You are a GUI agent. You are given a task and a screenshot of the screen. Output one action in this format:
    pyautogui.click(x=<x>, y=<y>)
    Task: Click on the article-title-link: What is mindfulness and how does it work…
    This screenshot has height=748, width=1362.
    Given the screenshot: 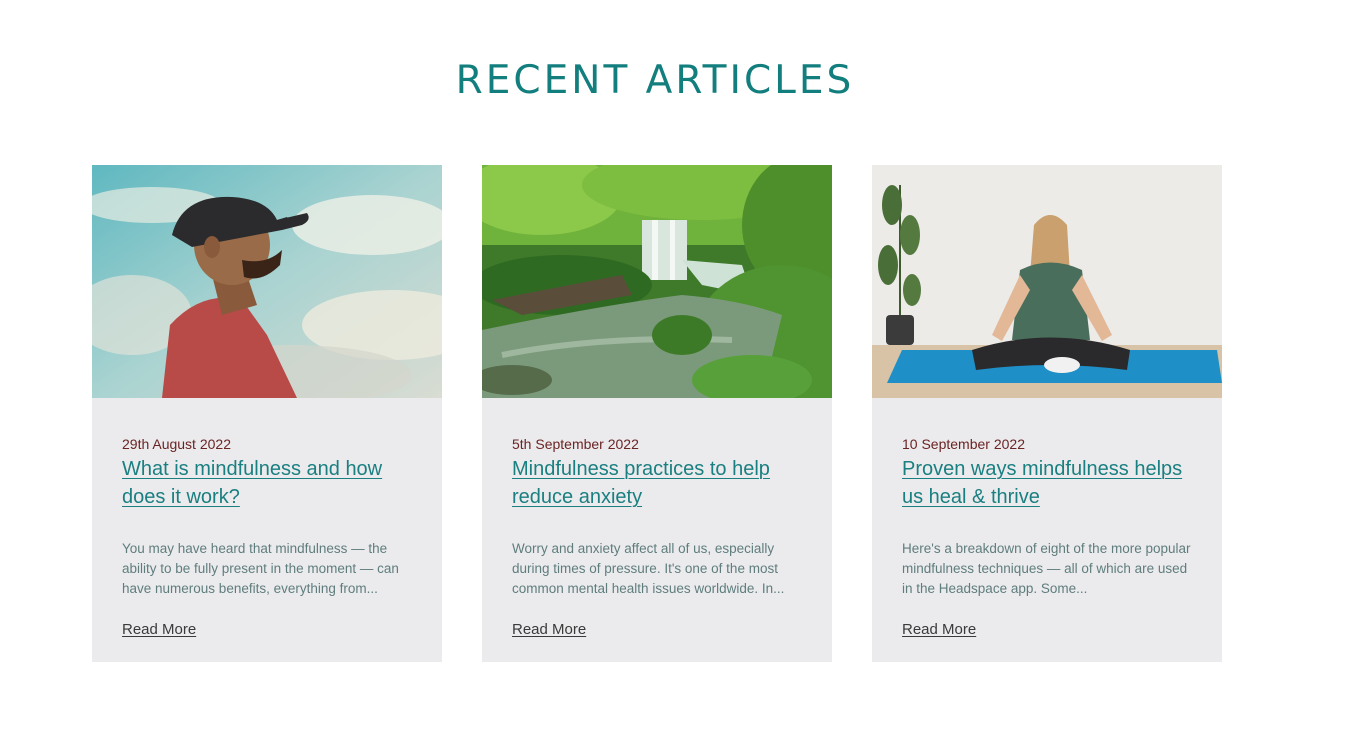 What is the action you would take?
    pyautogui.click(x=267, y=483)
    